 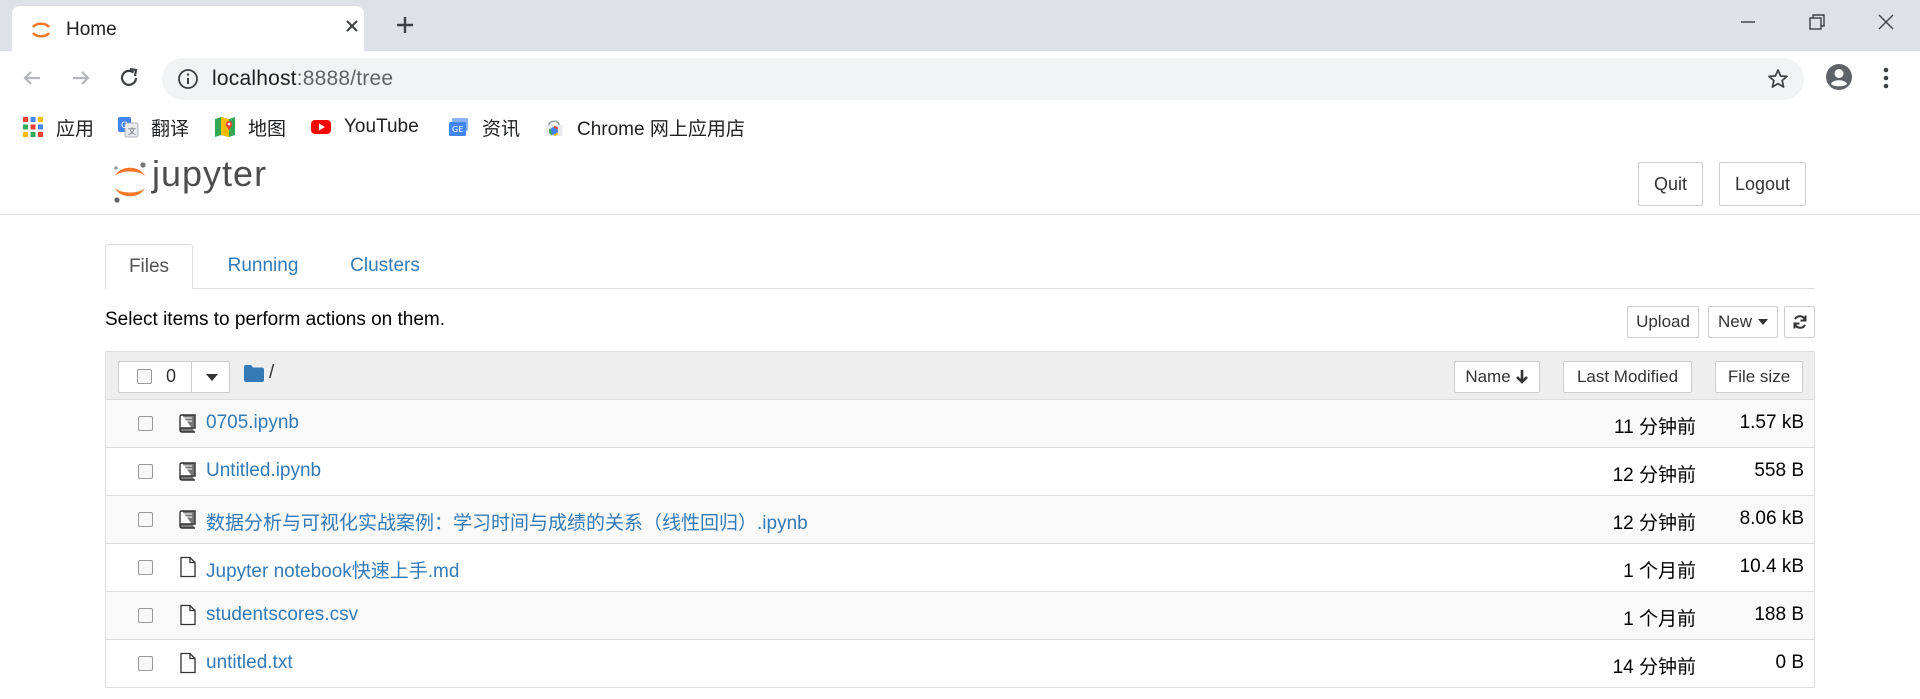 What do you see at coordinates (129, 78) in the screenshot?
I see `reload-icon` at bounding box center [129, 78].